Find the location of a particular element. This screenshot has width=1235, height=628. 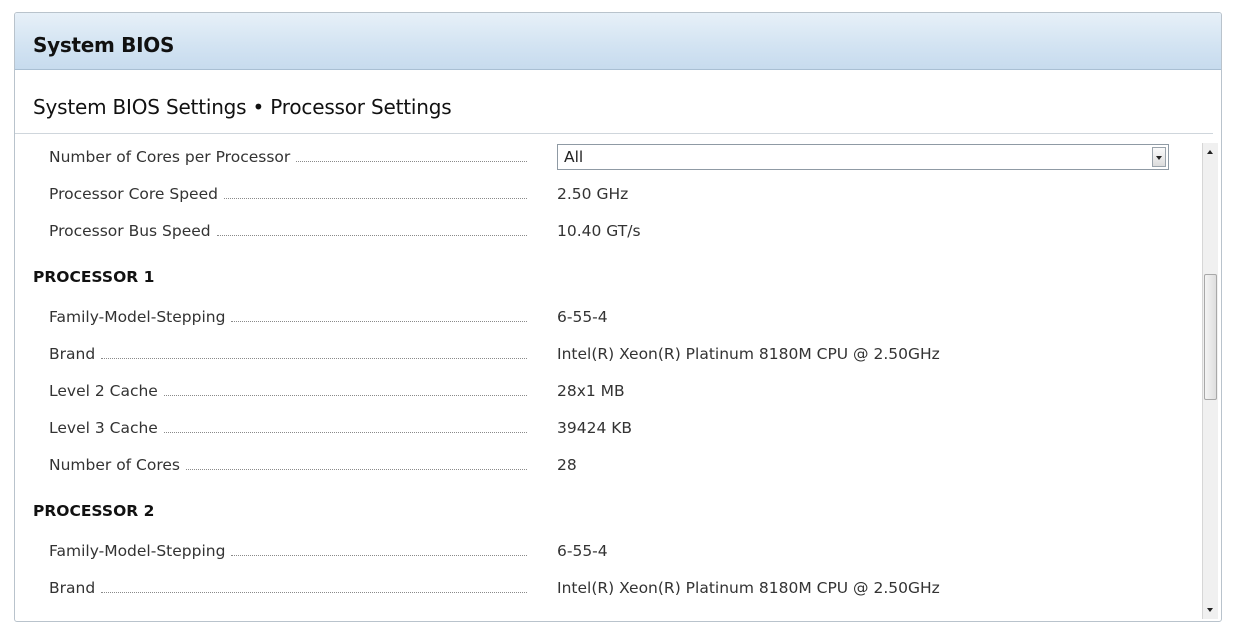

section-heading-processor-2: PROCESSOR 2 is located at coordinates (94, 511).